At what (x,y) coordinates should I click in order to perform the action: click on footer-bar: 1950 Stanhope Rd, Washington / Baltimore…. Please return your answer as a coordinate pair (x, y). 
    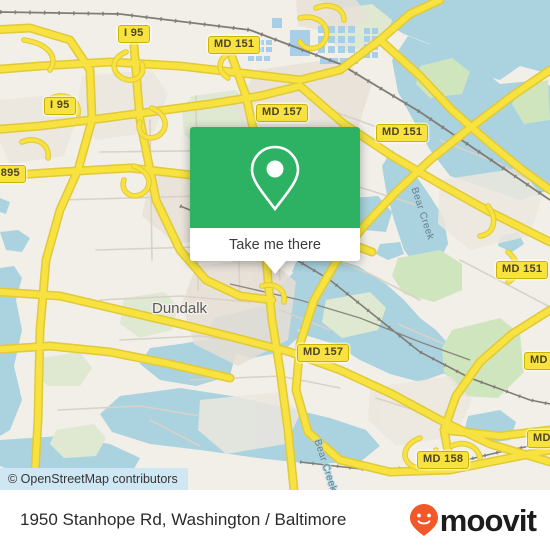
    Looking at the image, I should click on (275, 520).